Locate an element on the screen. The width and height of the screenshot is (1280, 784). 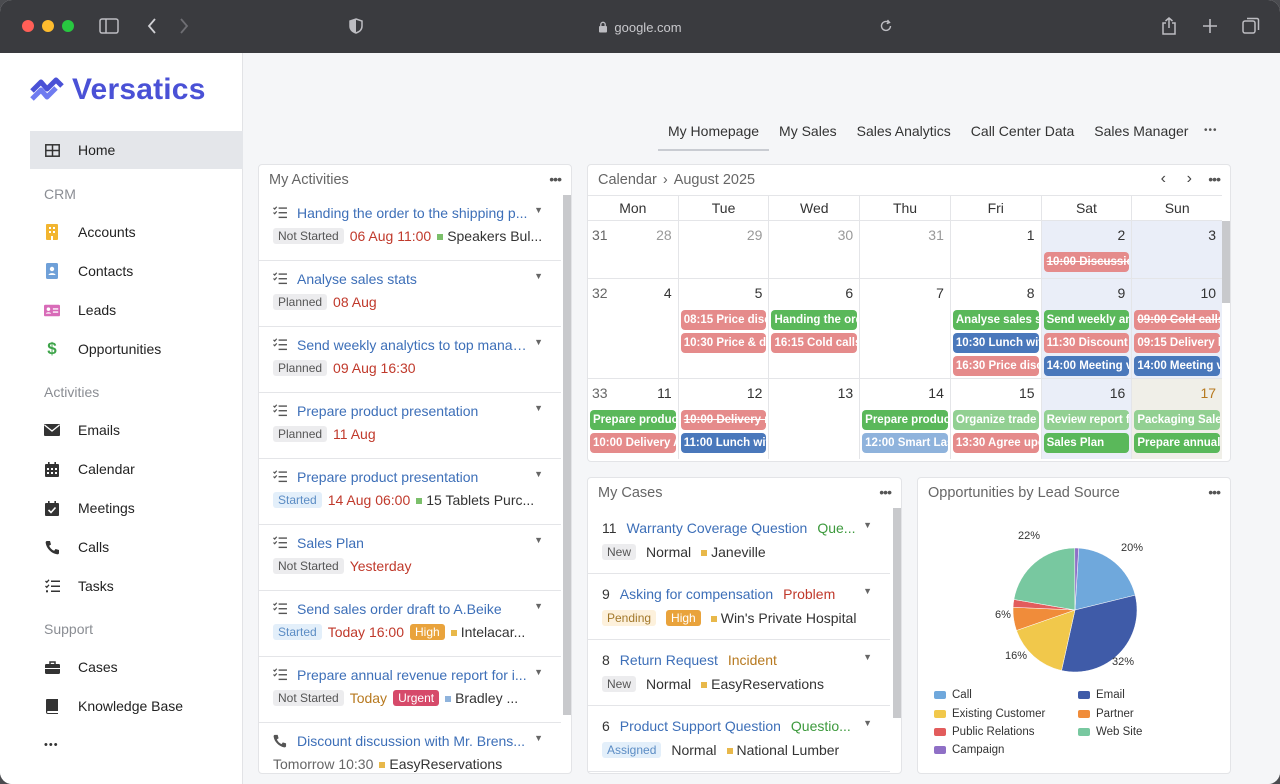
calendar-event: 12:00 Smart Las is located at coordinates (905, 443).